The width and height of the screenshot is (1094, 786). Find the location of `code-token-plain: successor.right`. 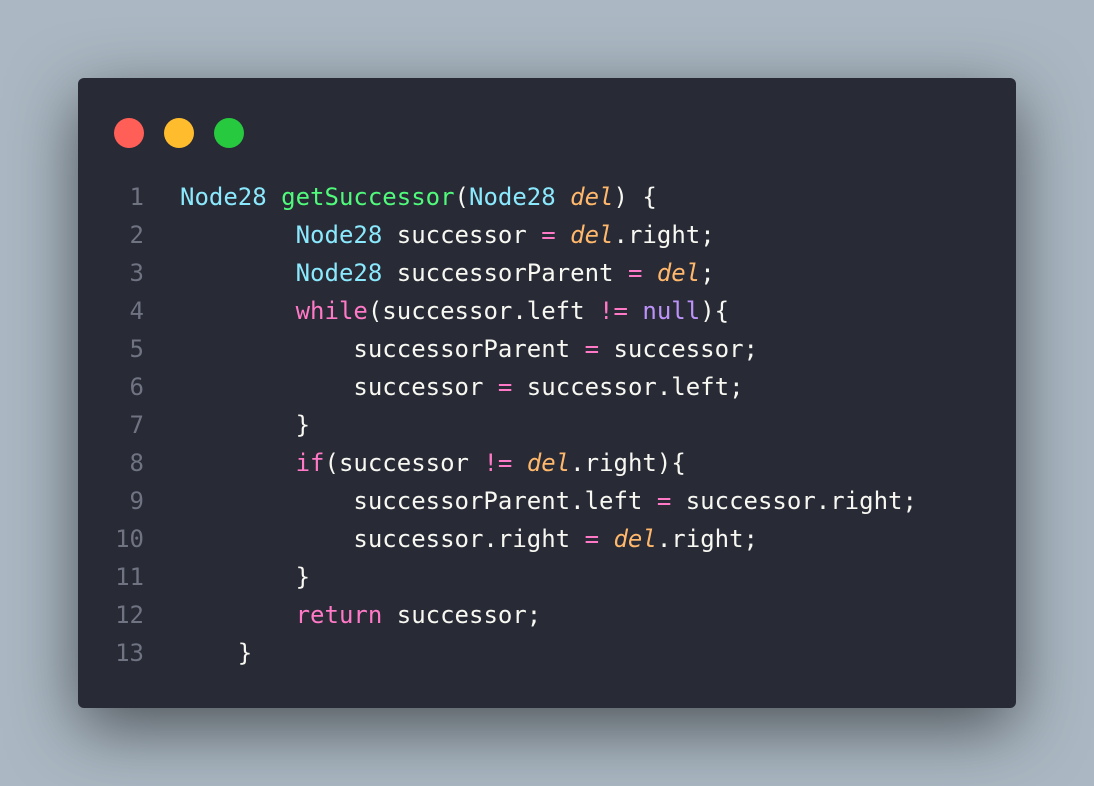

code-token-plain: successor.right is located at coordinates (382, 539).